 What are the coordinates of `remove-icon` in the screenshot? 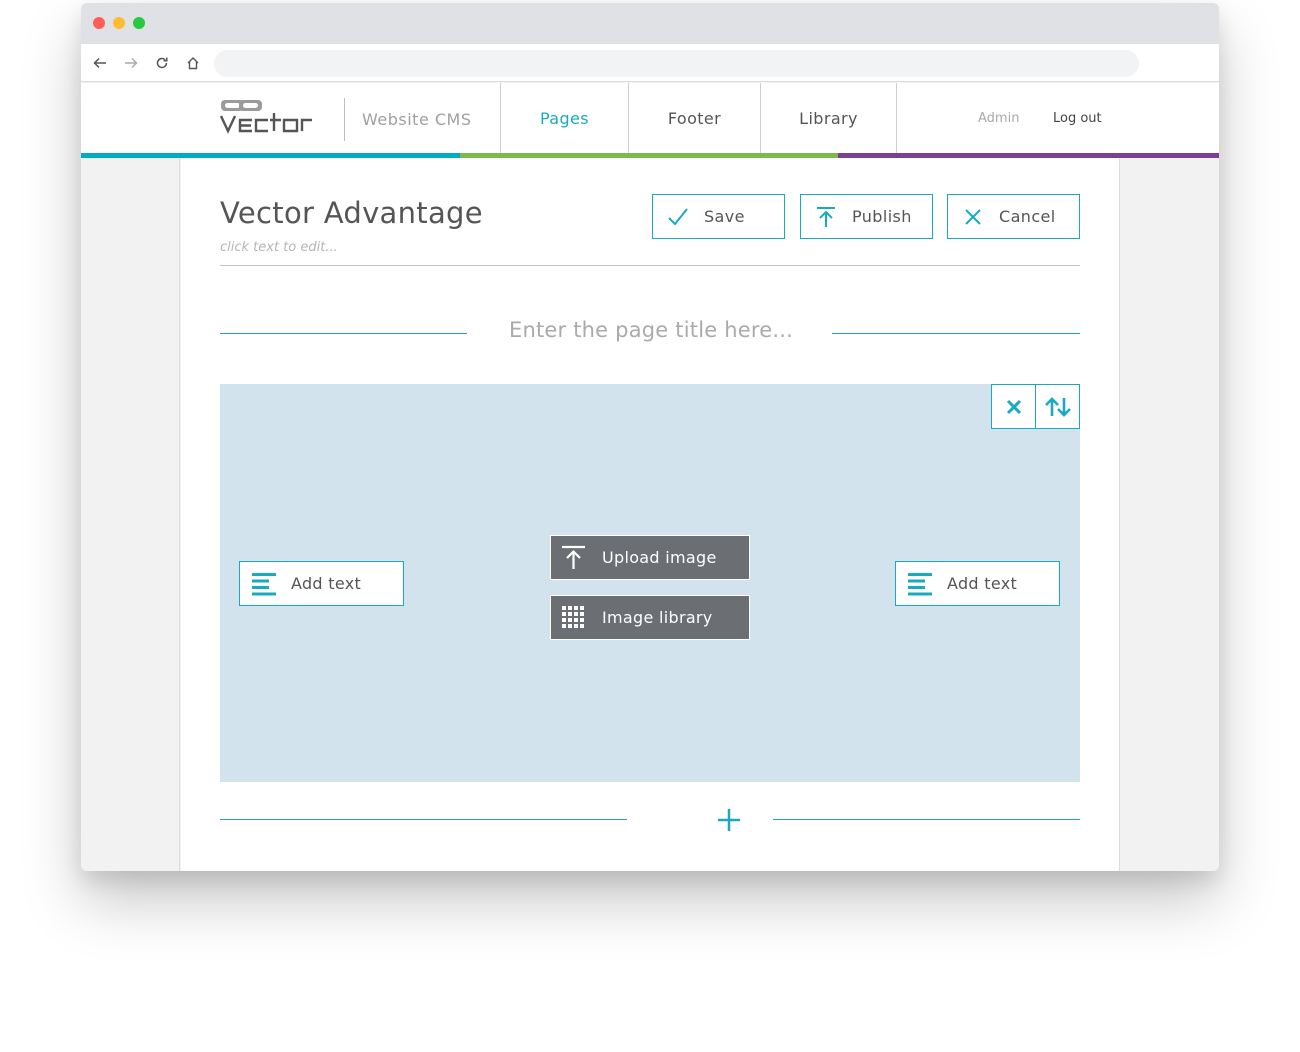 It's located at (1013, 406).